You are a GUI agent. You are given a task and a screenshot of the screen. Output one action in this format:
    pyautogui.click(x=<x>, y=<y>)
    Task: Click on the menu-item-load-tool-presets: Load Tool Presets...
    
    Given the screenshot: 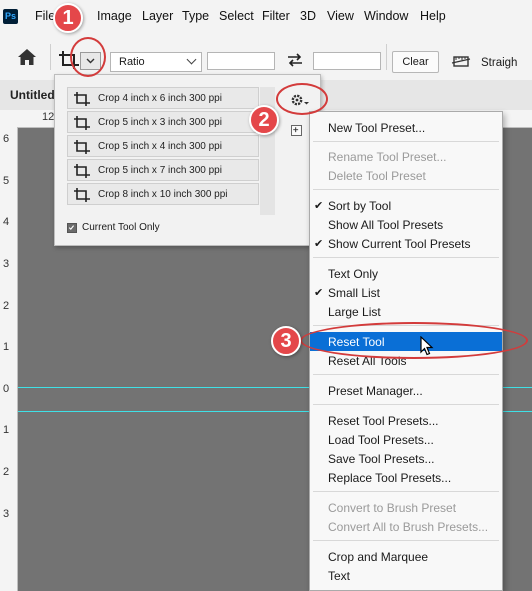 What is the action you would take?
    pyautogui.click(x=406, y=439)
    